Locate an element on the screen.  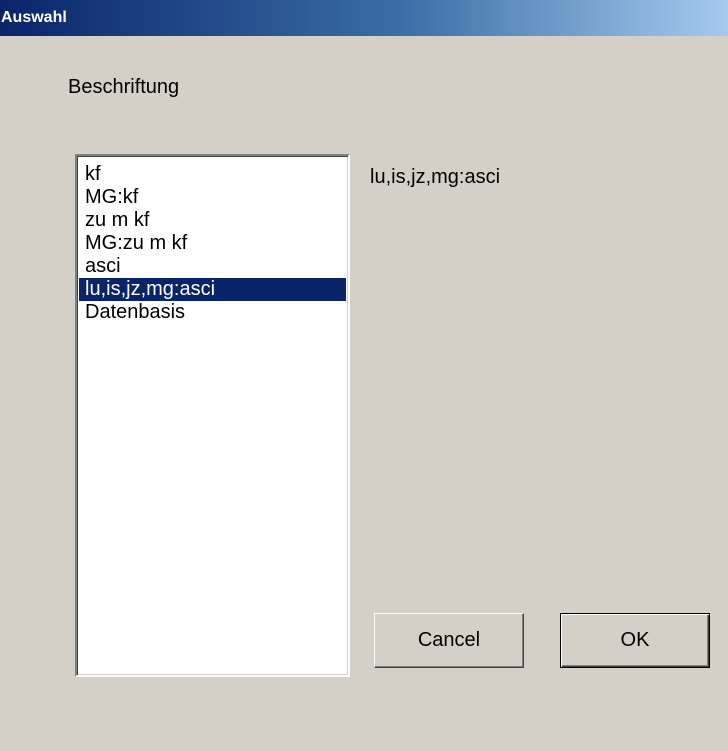
window-title: Auswahl is located at coordinates (34, 17).